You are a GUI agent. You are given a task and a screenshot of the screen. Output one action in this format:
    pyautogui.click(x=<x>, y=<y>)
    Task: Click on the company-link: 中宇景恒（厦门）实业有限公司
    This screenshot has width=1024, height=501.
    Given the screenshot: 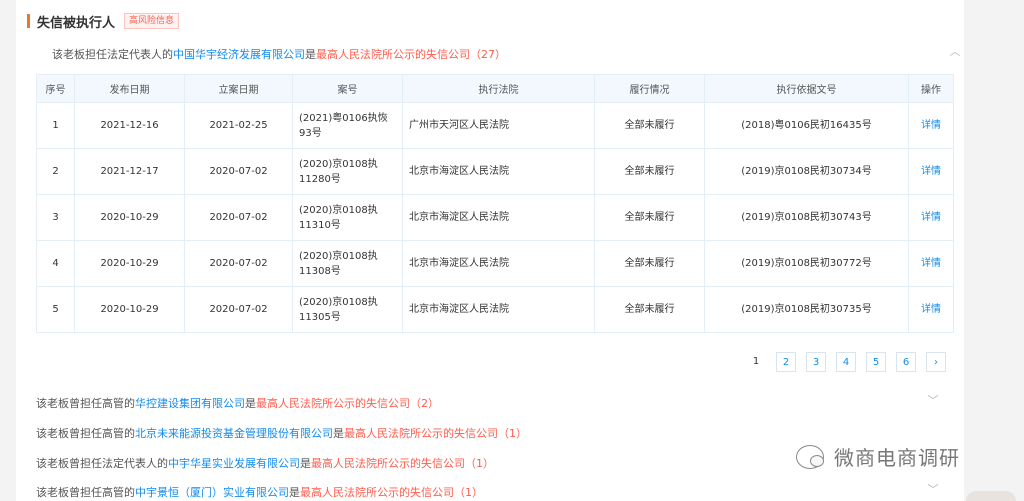 What is the action you would take?
    pyautogui.click(x=212, y=492)
    